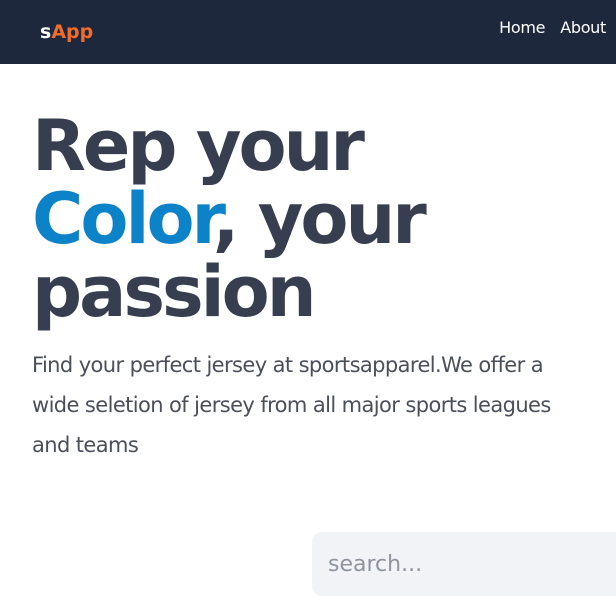  Describe the element at coordinates (198, 146) in the screenshot. I see `hero-title-line-1: Rep your` at that location.